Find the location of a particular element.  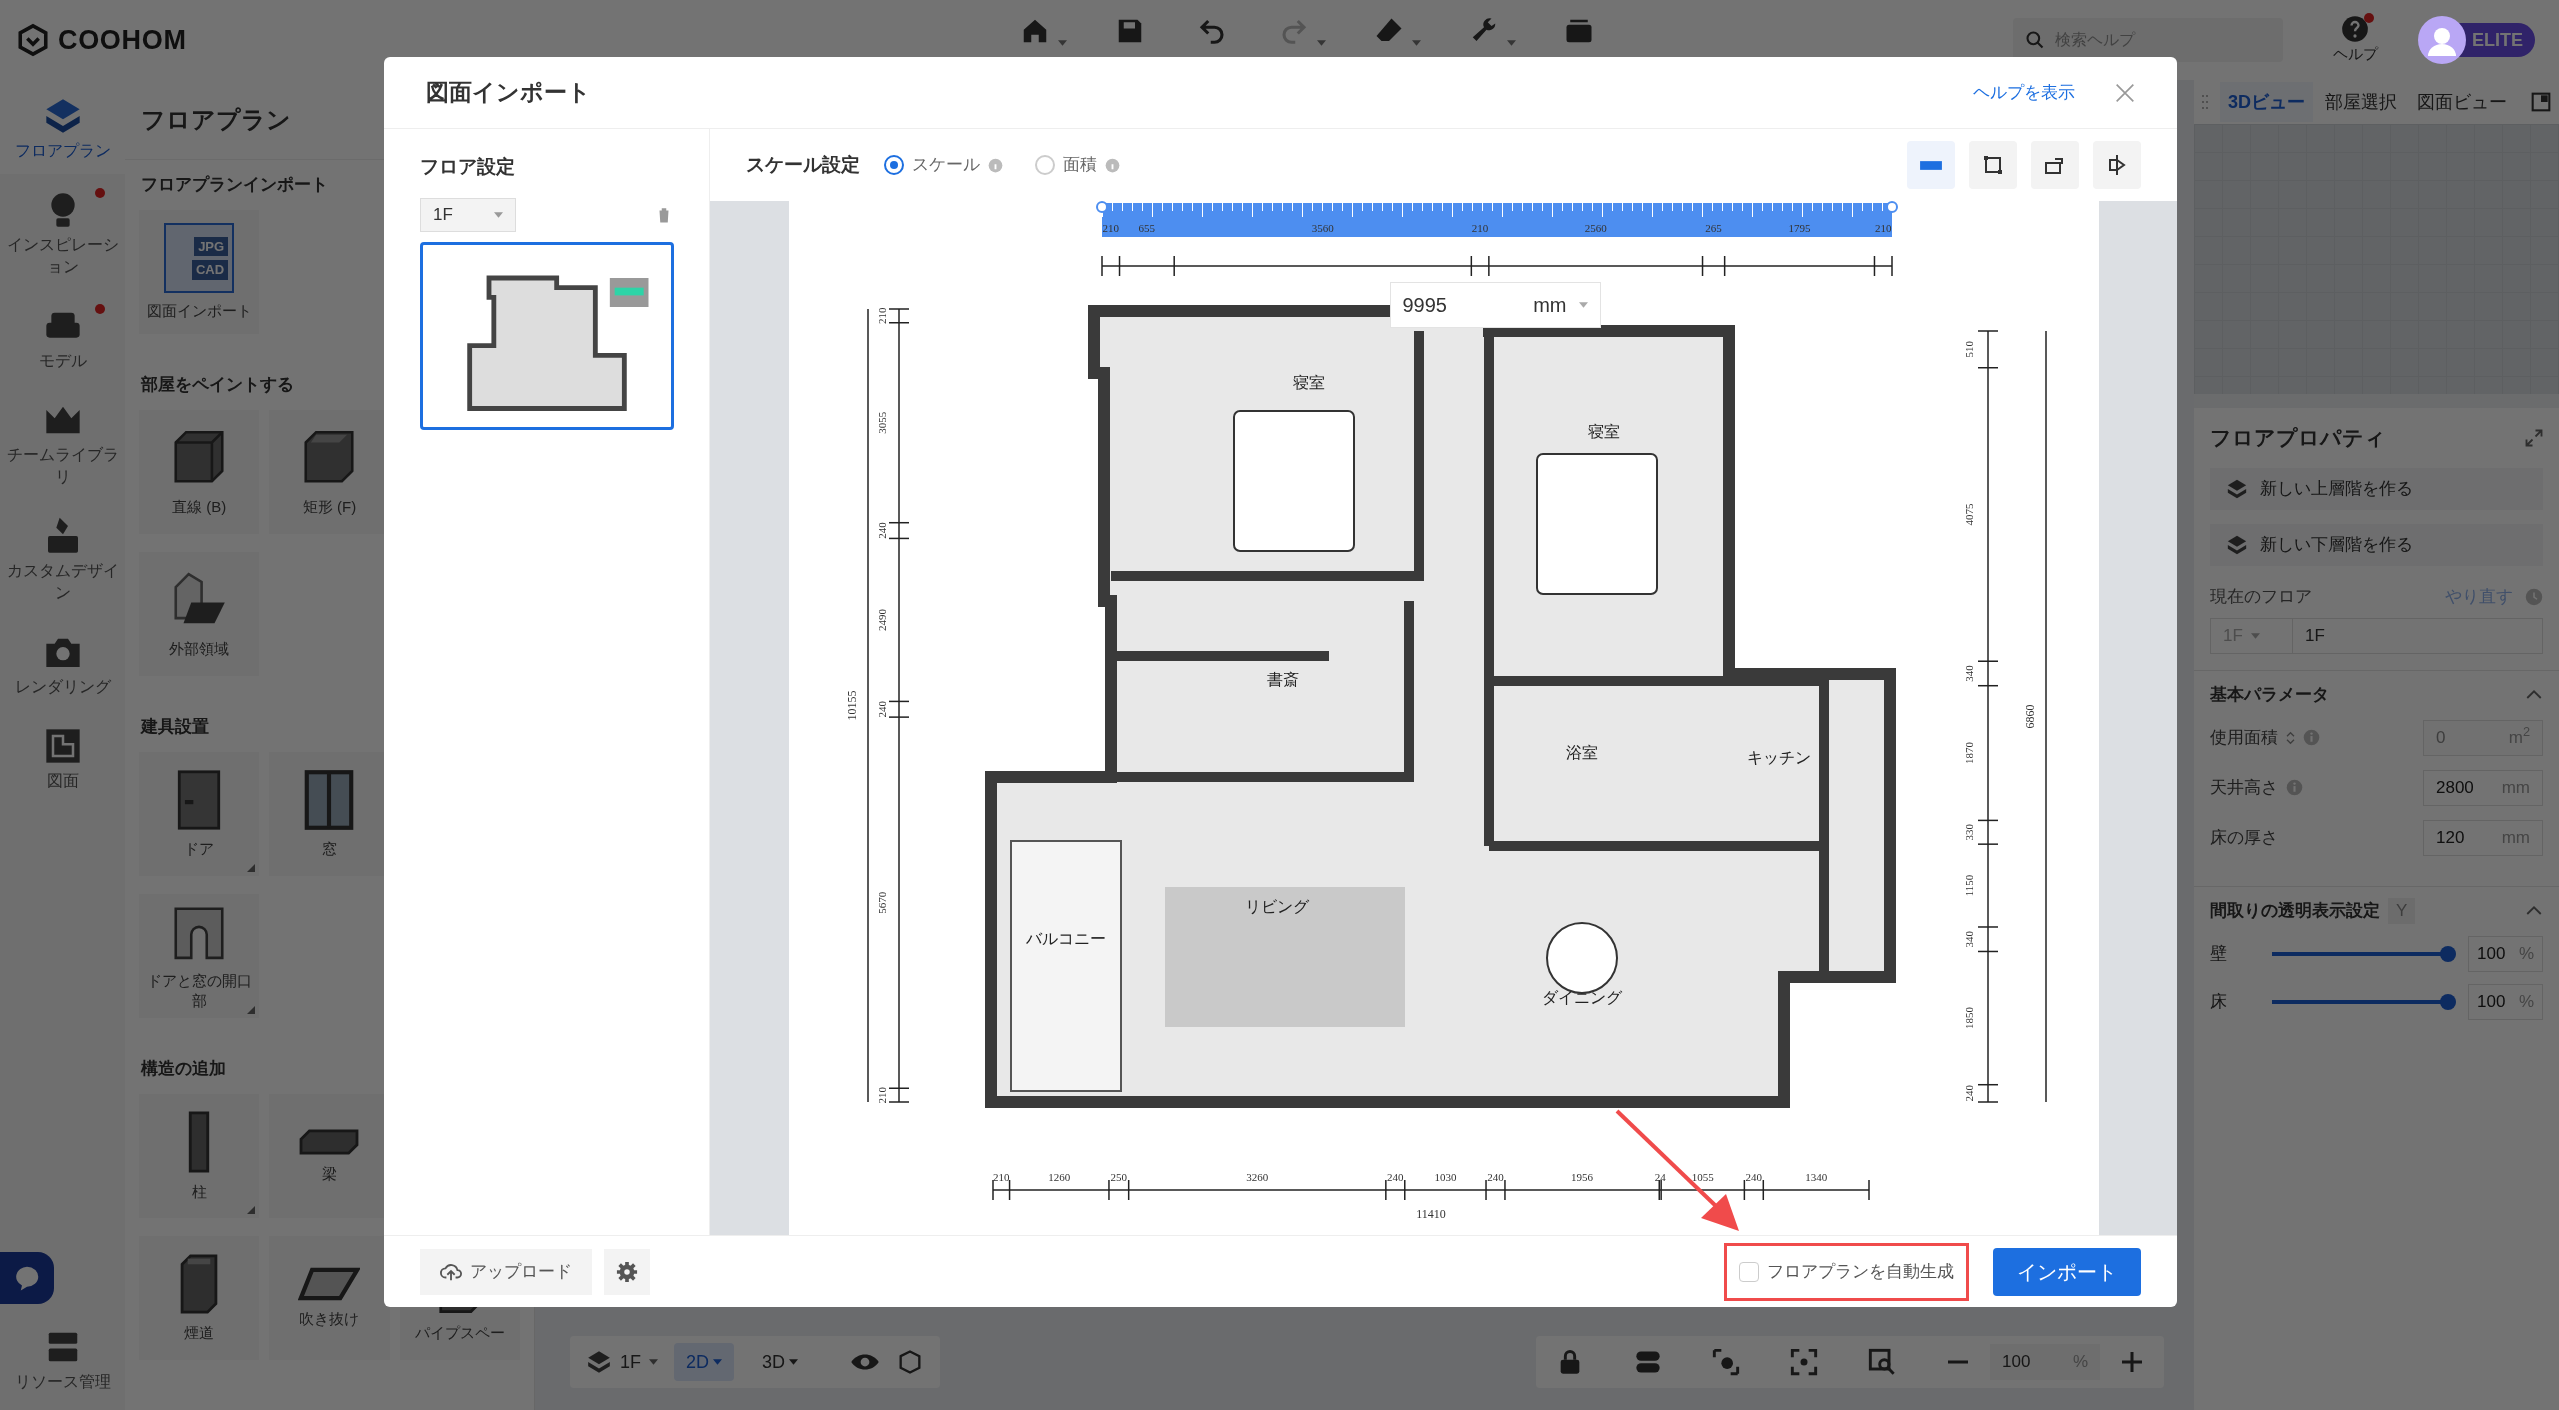

avatar-silhouette-icon is located at coordinates (2442, 40).